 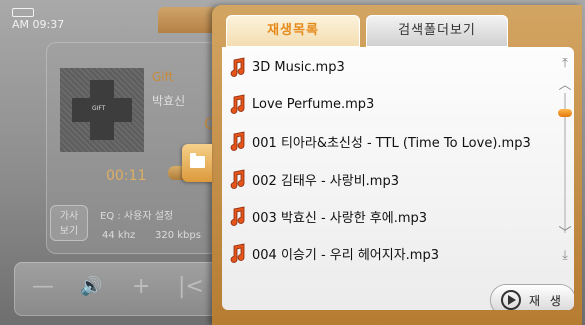 What do you see at coordinates (293, 31) in the screenshot?
I see `tab-playlist: 재생목록` at bounding box center [293, 31].